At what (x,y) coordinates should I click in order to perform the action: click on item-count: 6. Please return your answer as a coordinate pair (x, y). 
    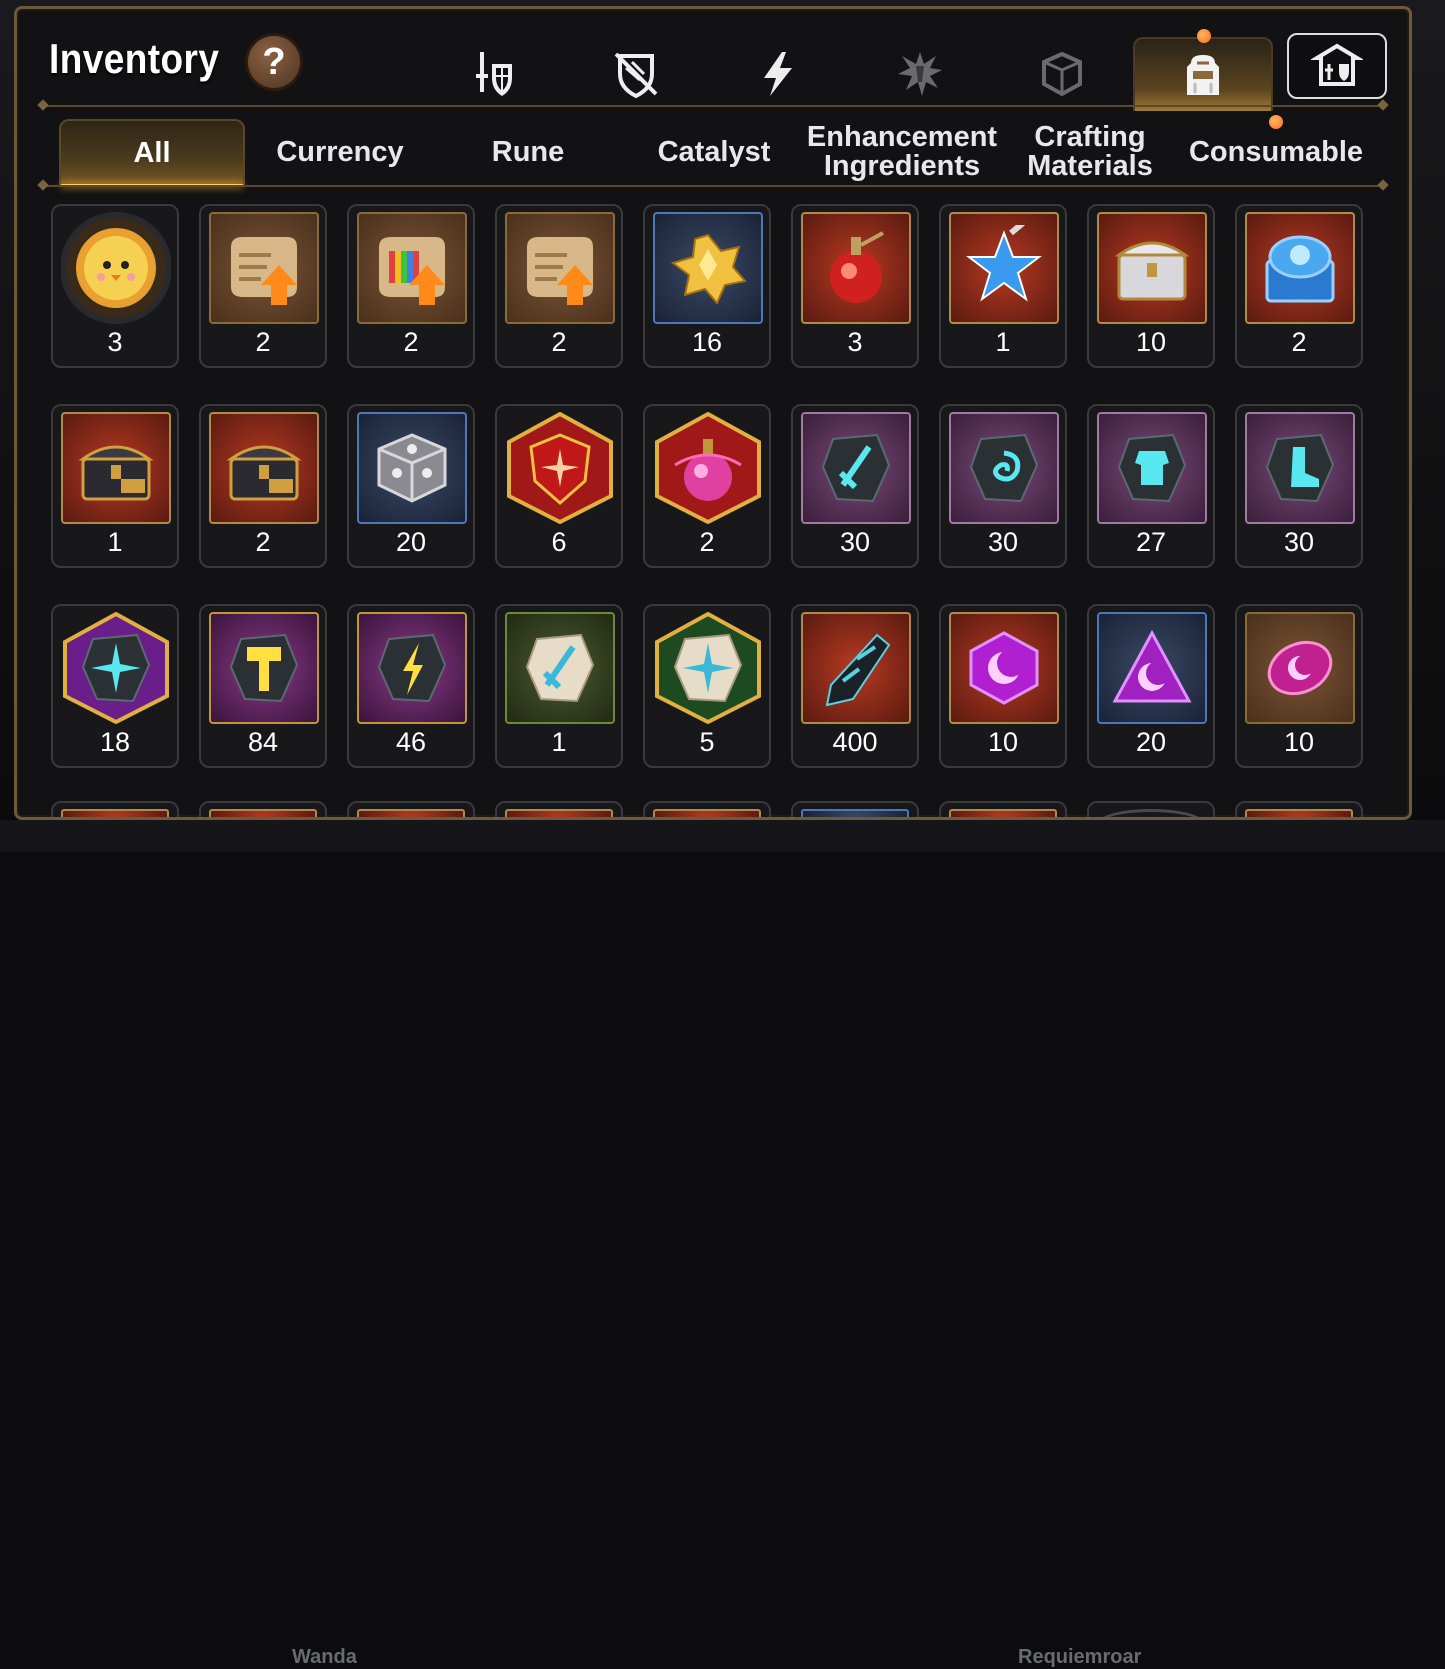
    Looking at the image, I should click on (559, 542).